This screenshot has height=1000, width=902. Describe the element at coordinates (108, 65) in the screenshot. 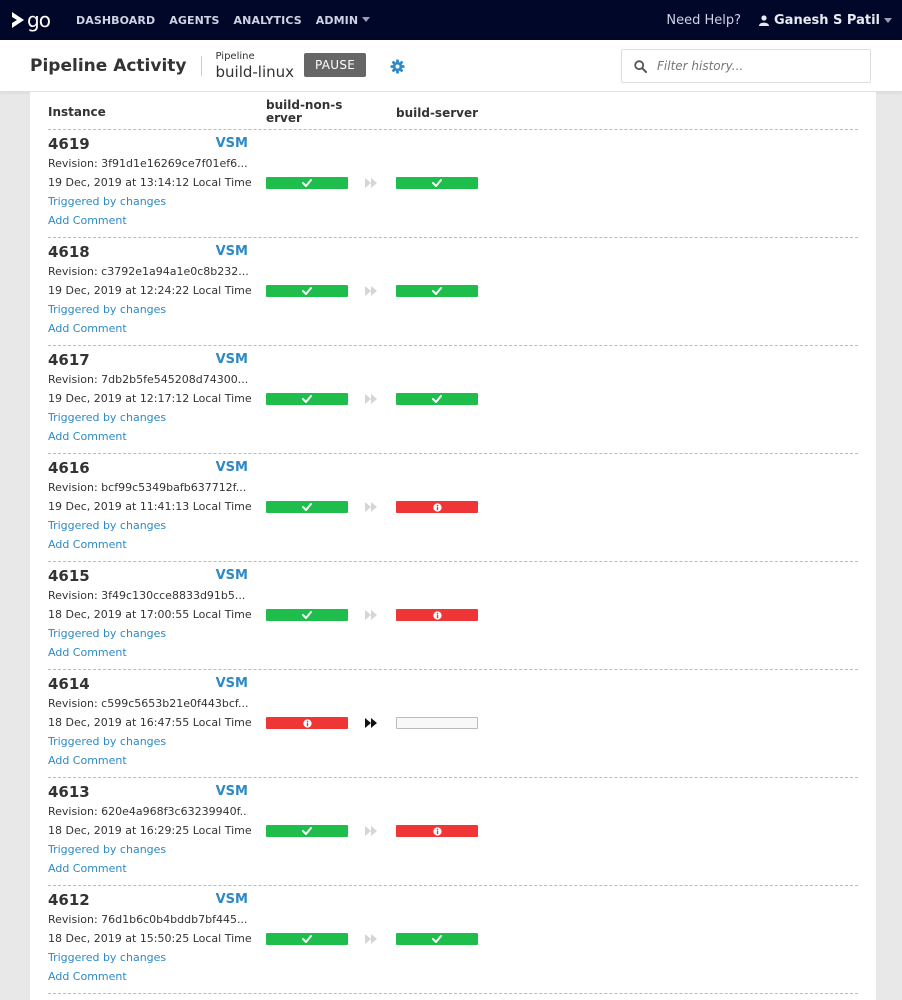

I see `page-title: Pipeline Activity` at that location.